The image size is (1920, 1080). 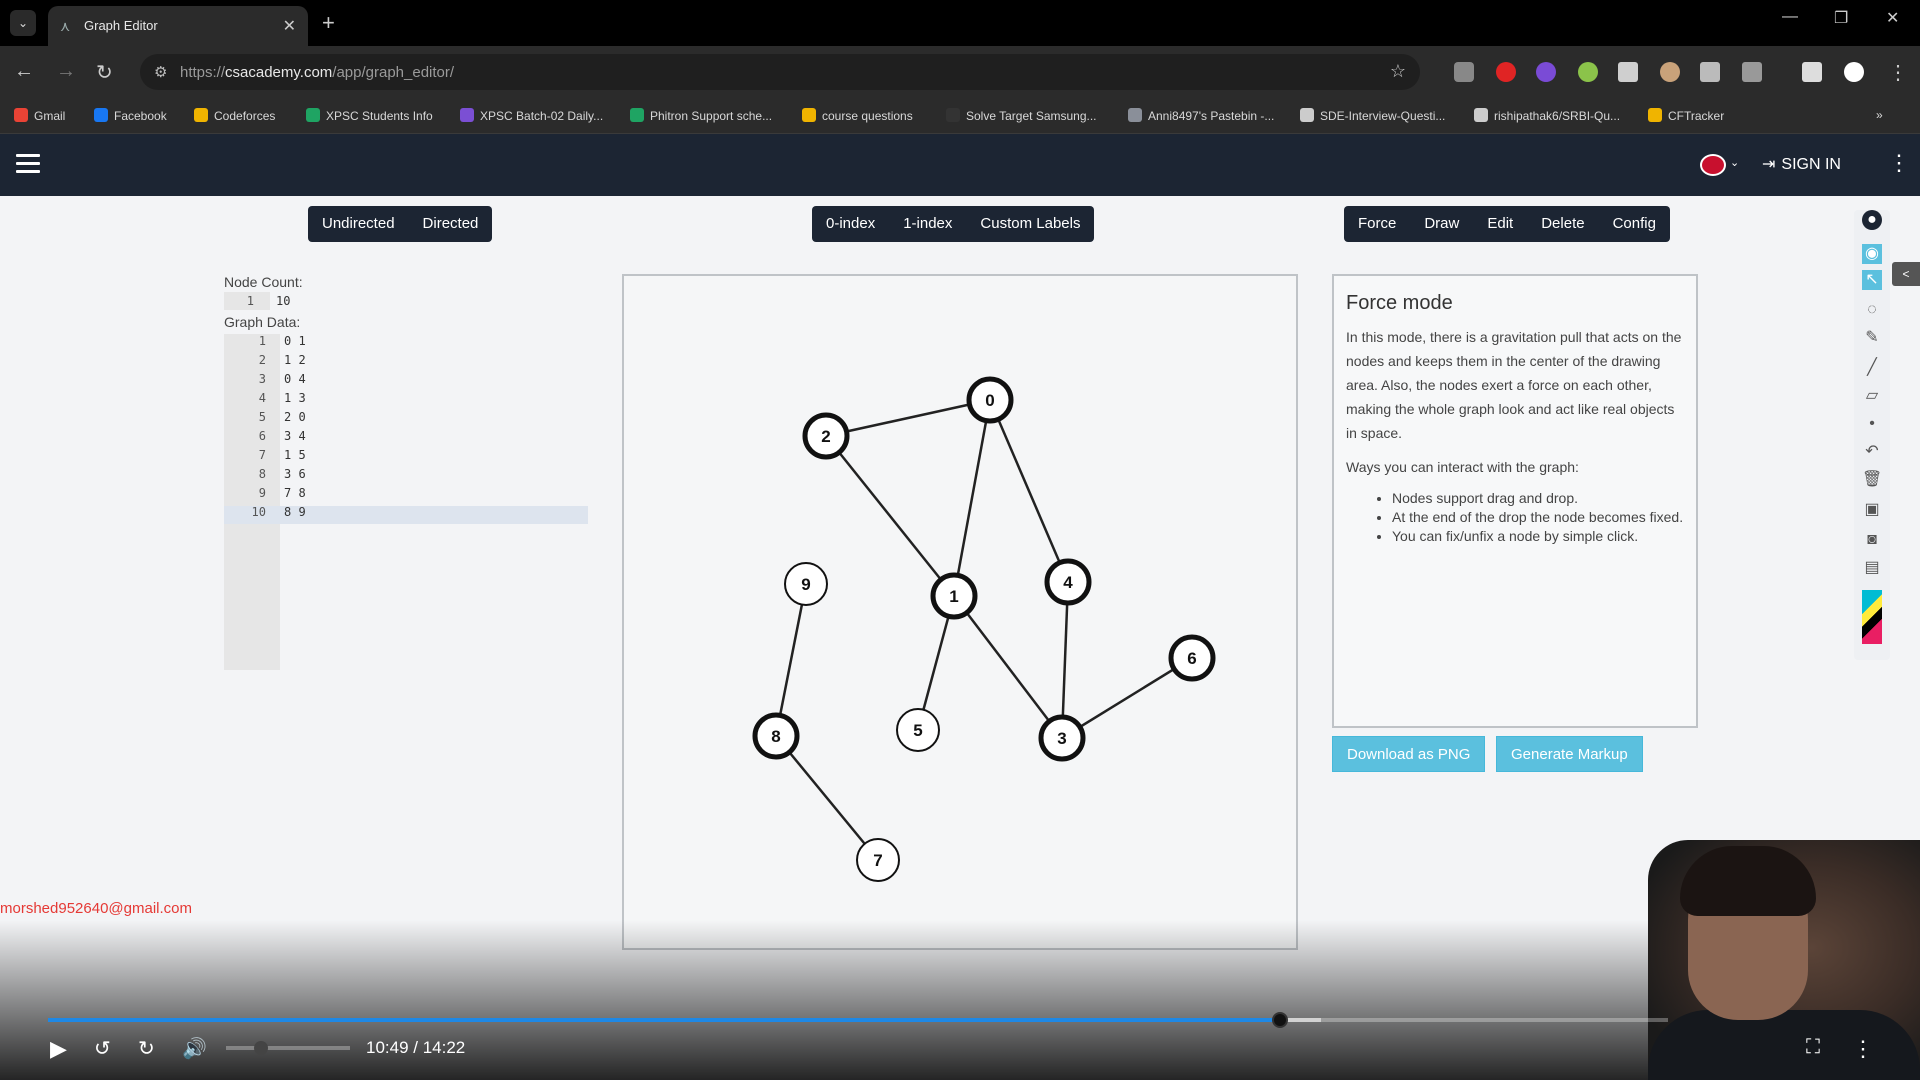 What do you see at coordinates (1569, 754) in the screenshot?
I see `generate-markup-button: Generate Markup` at bounding box center [1569, 754].